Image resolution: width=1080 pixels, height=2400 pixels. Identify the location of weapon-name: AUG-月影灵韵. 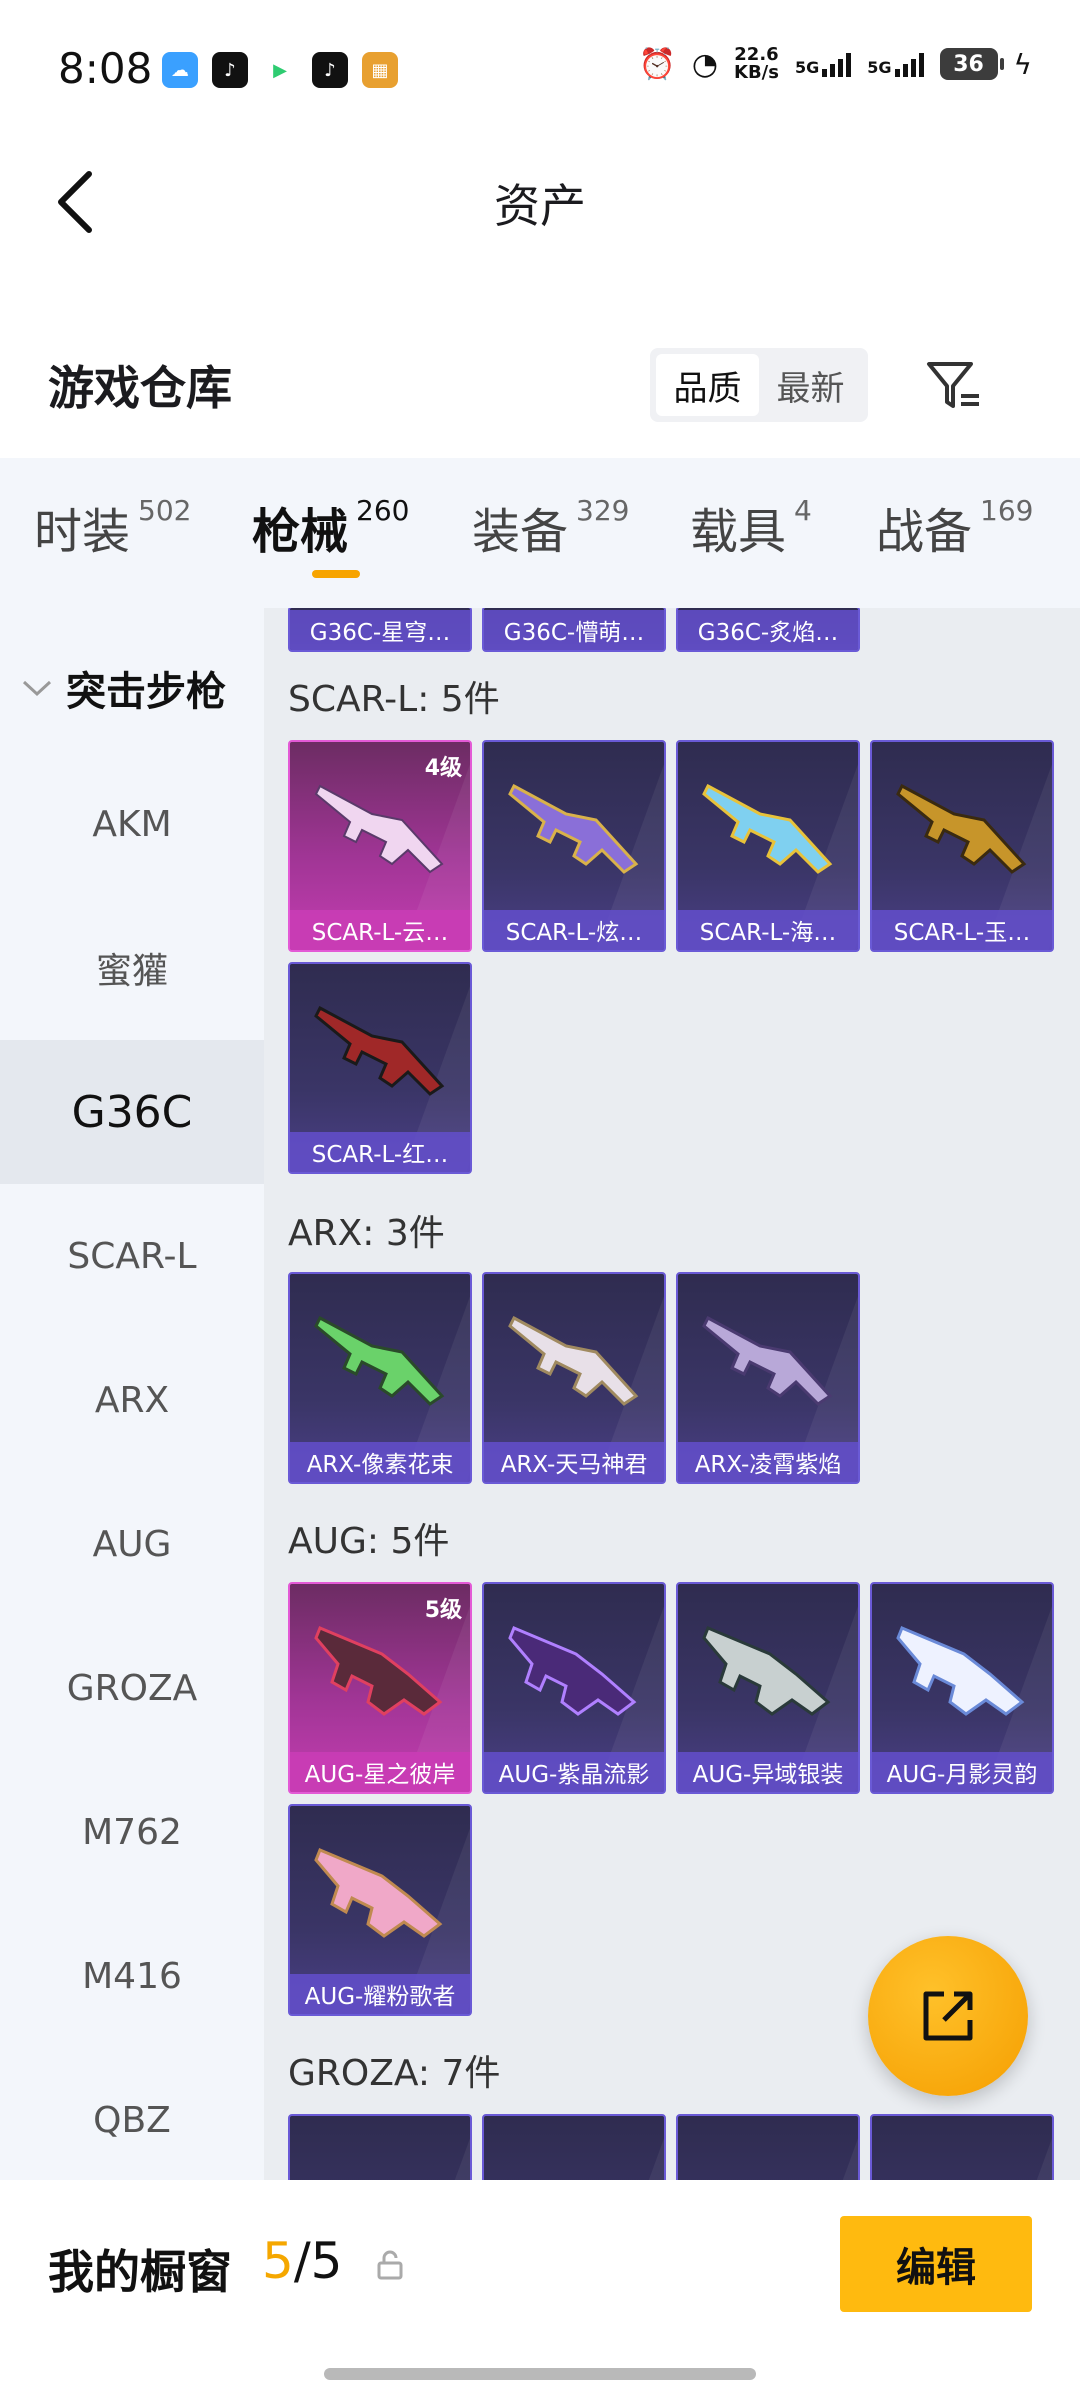
(962, 1772).